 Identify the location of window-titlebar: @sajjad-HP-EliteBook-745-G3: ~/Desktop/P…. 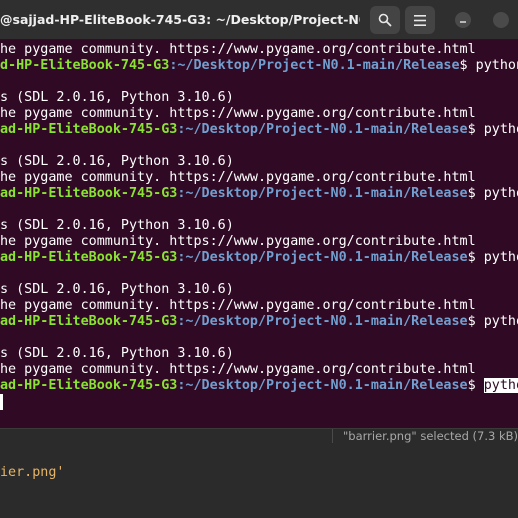
(259, 20).